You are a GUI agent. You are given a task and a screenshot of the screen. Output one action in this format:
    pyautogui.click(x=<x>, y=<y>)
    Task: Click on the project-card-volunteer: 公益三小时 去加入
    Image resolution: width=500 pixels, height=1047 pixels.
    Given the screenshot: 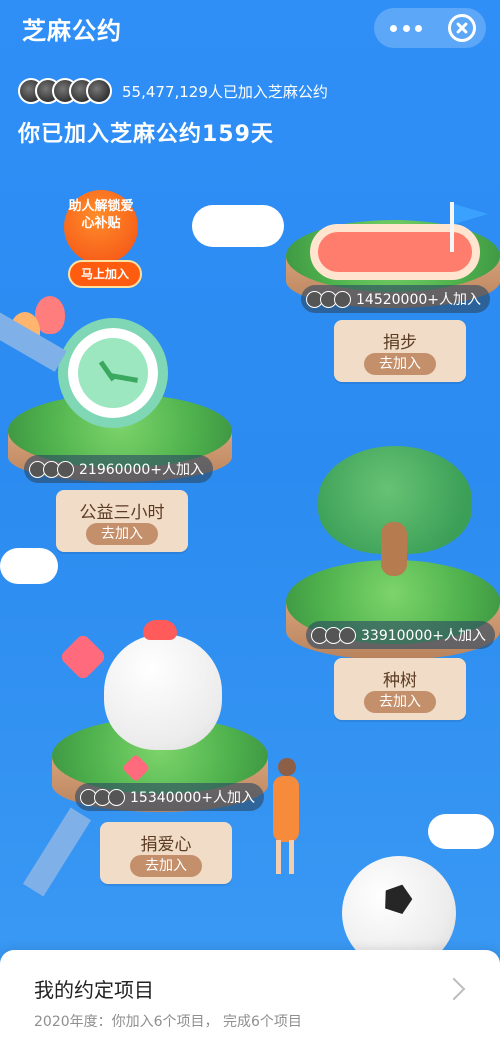 What is the action you would take?
    pyautogui.click(x=122, y=521)
    